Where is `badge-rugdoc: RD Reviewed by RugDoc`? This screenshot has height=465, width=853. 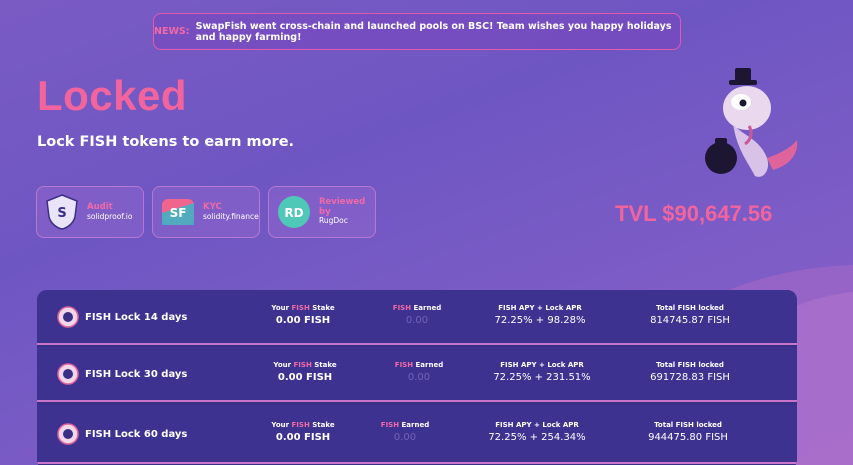 badge-rugdoc: RD Reviewed by RugDoc is located at coordinates (322, 212).